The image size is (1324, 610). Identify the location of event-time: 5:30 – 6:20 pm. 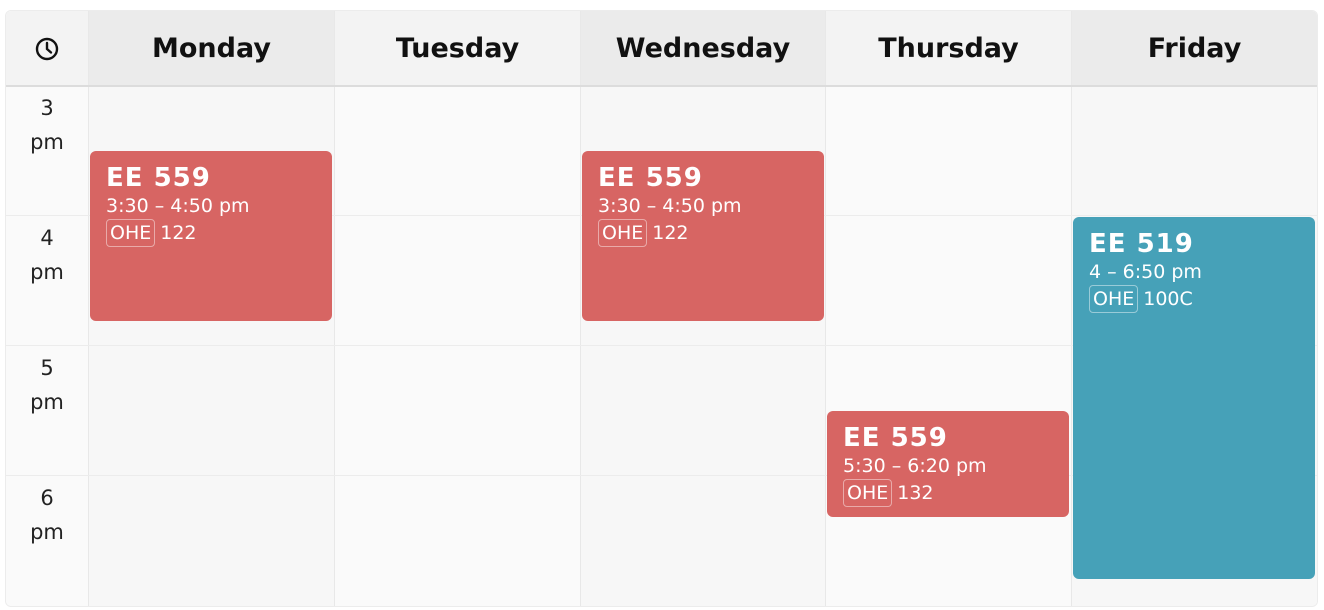
(915, 466).